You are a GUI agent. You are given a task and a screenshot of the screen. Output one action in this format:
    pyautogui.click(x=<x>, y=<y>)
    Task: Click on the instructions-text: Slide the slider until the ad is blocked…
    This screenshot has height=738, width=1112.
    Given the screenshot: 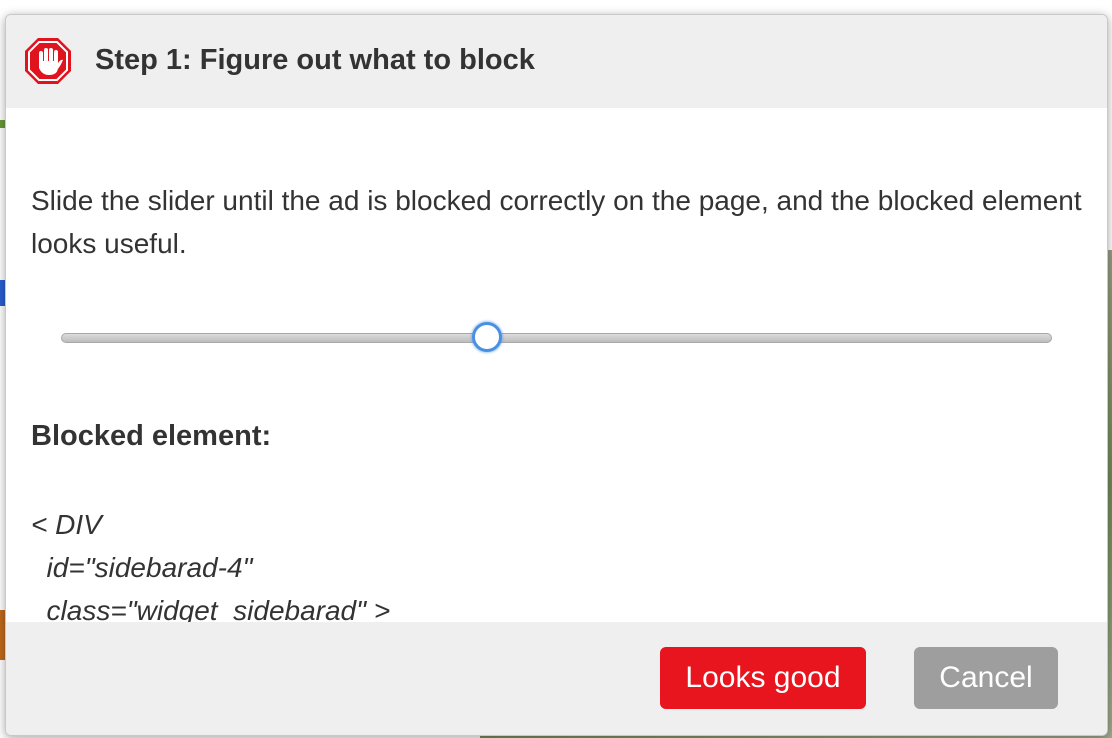 What is the action you would take?
    pyautogui.click(x=556, y=222)
    